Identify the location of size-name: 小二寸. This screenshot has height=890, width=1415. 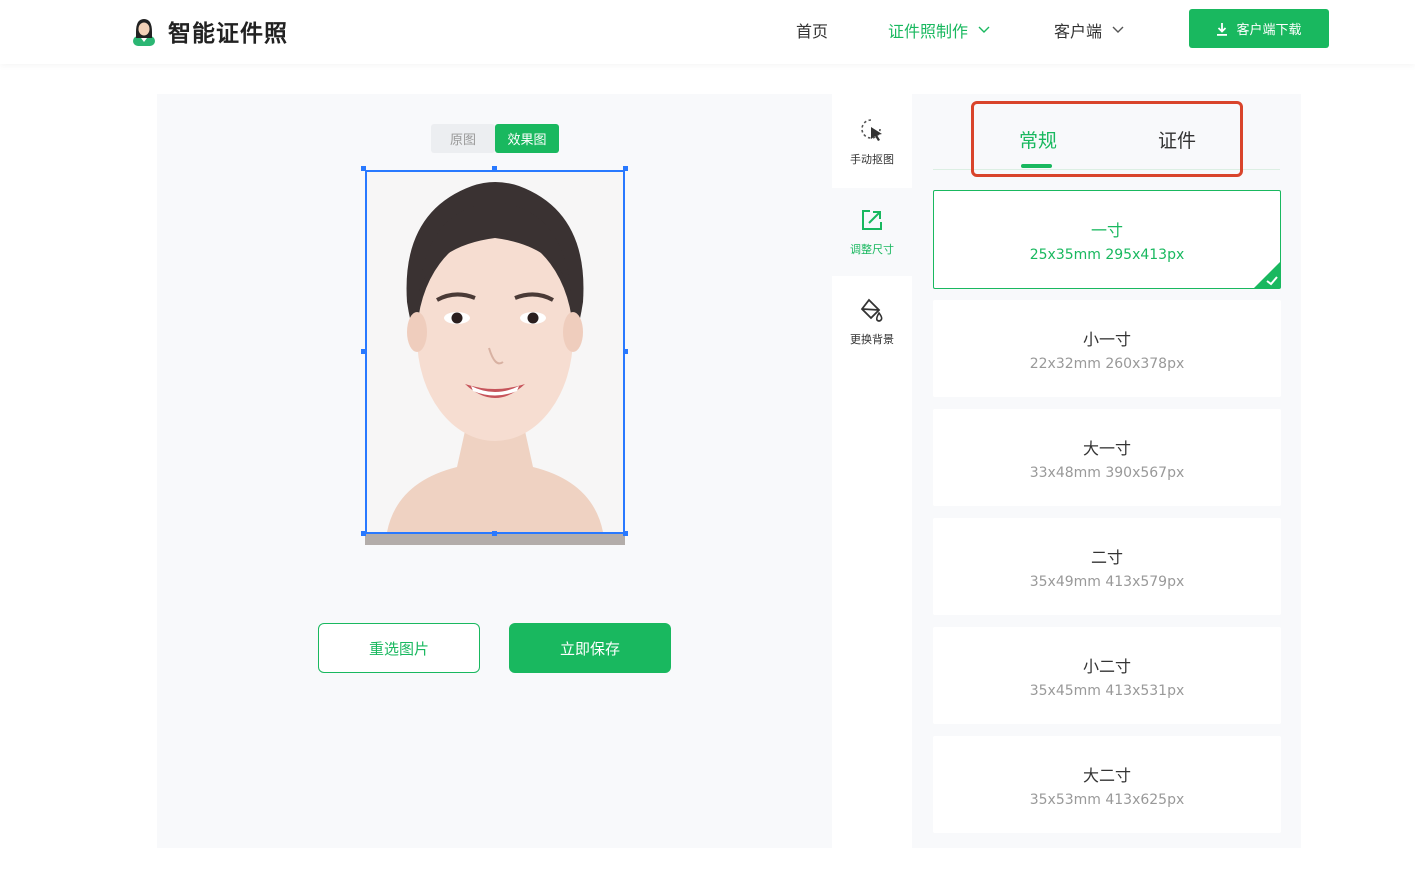
(1106, 666).